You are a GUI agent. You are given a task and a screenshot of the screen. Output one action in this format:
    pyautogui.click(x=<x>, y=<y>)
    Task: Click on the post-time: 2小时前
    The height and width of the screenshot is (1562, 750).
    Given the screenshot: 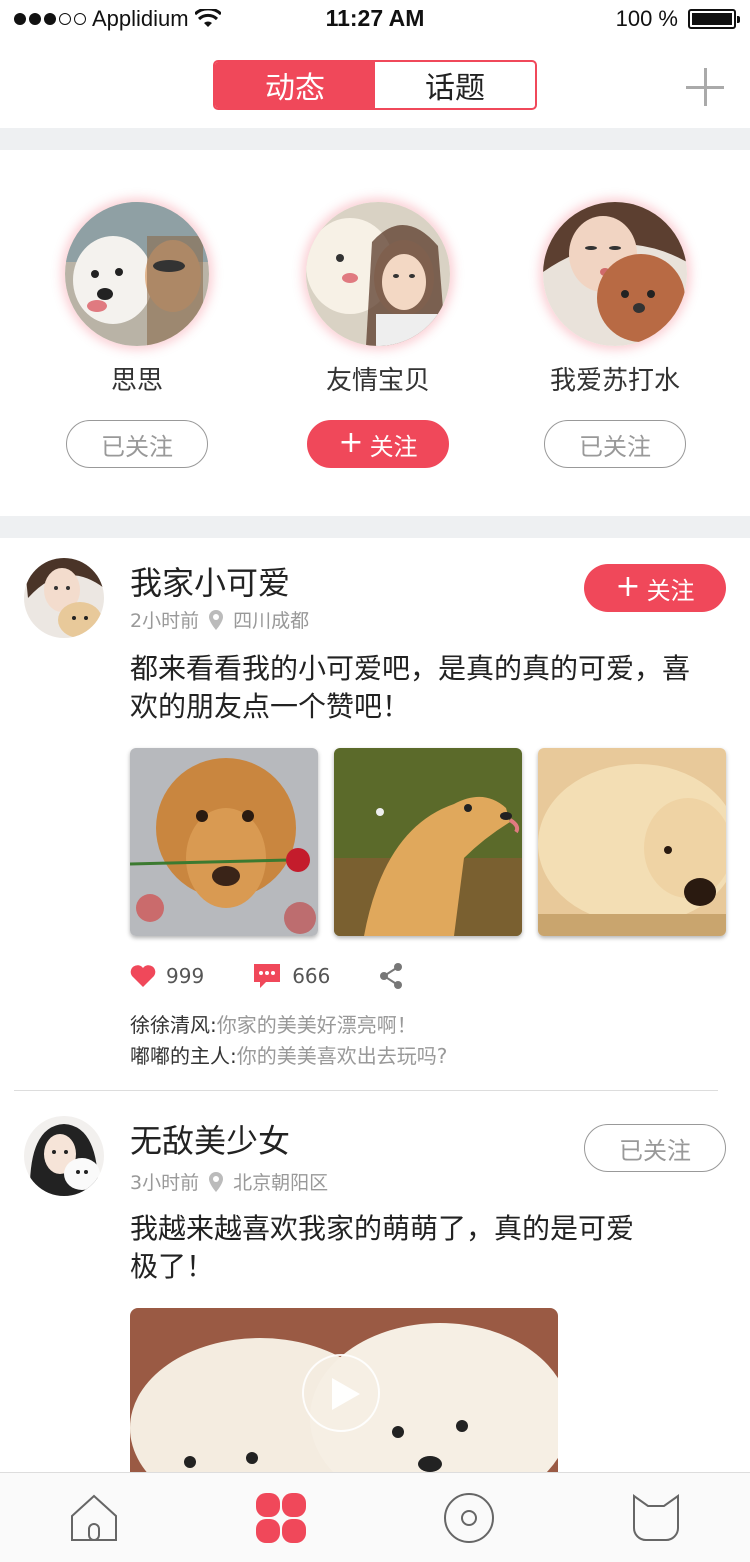 What is the action you would take?
    pyautogui.click(x=165, y=621)
    